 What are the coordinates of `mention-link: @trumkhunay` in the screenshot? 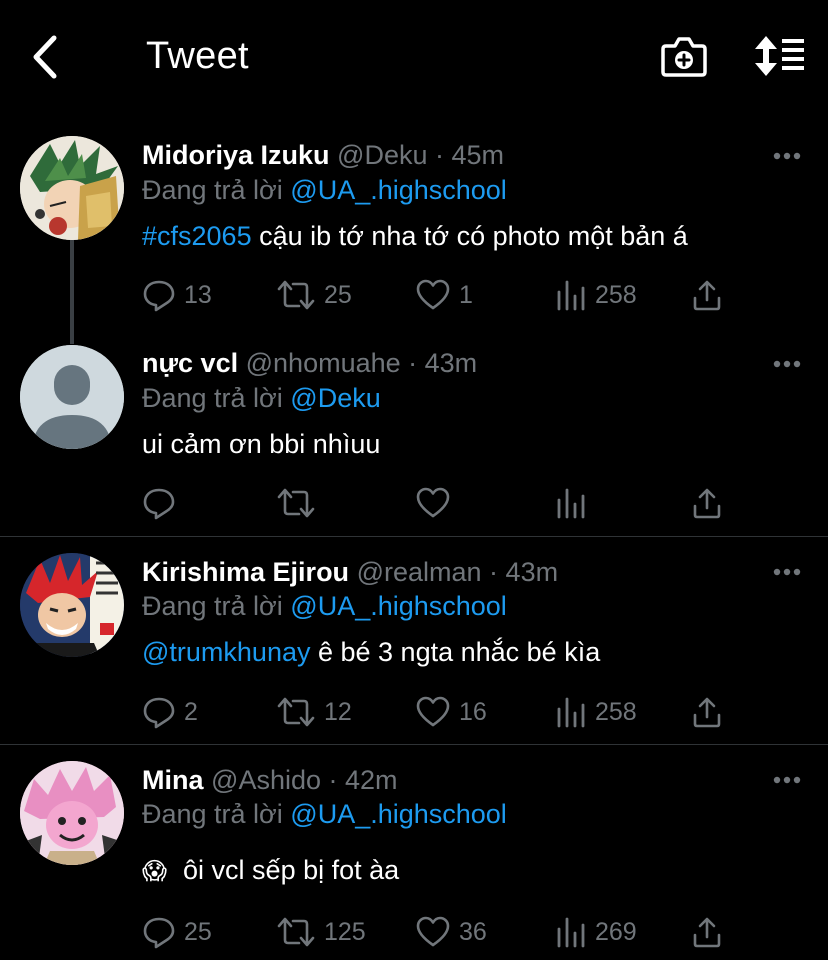 It's located at (226, 652).